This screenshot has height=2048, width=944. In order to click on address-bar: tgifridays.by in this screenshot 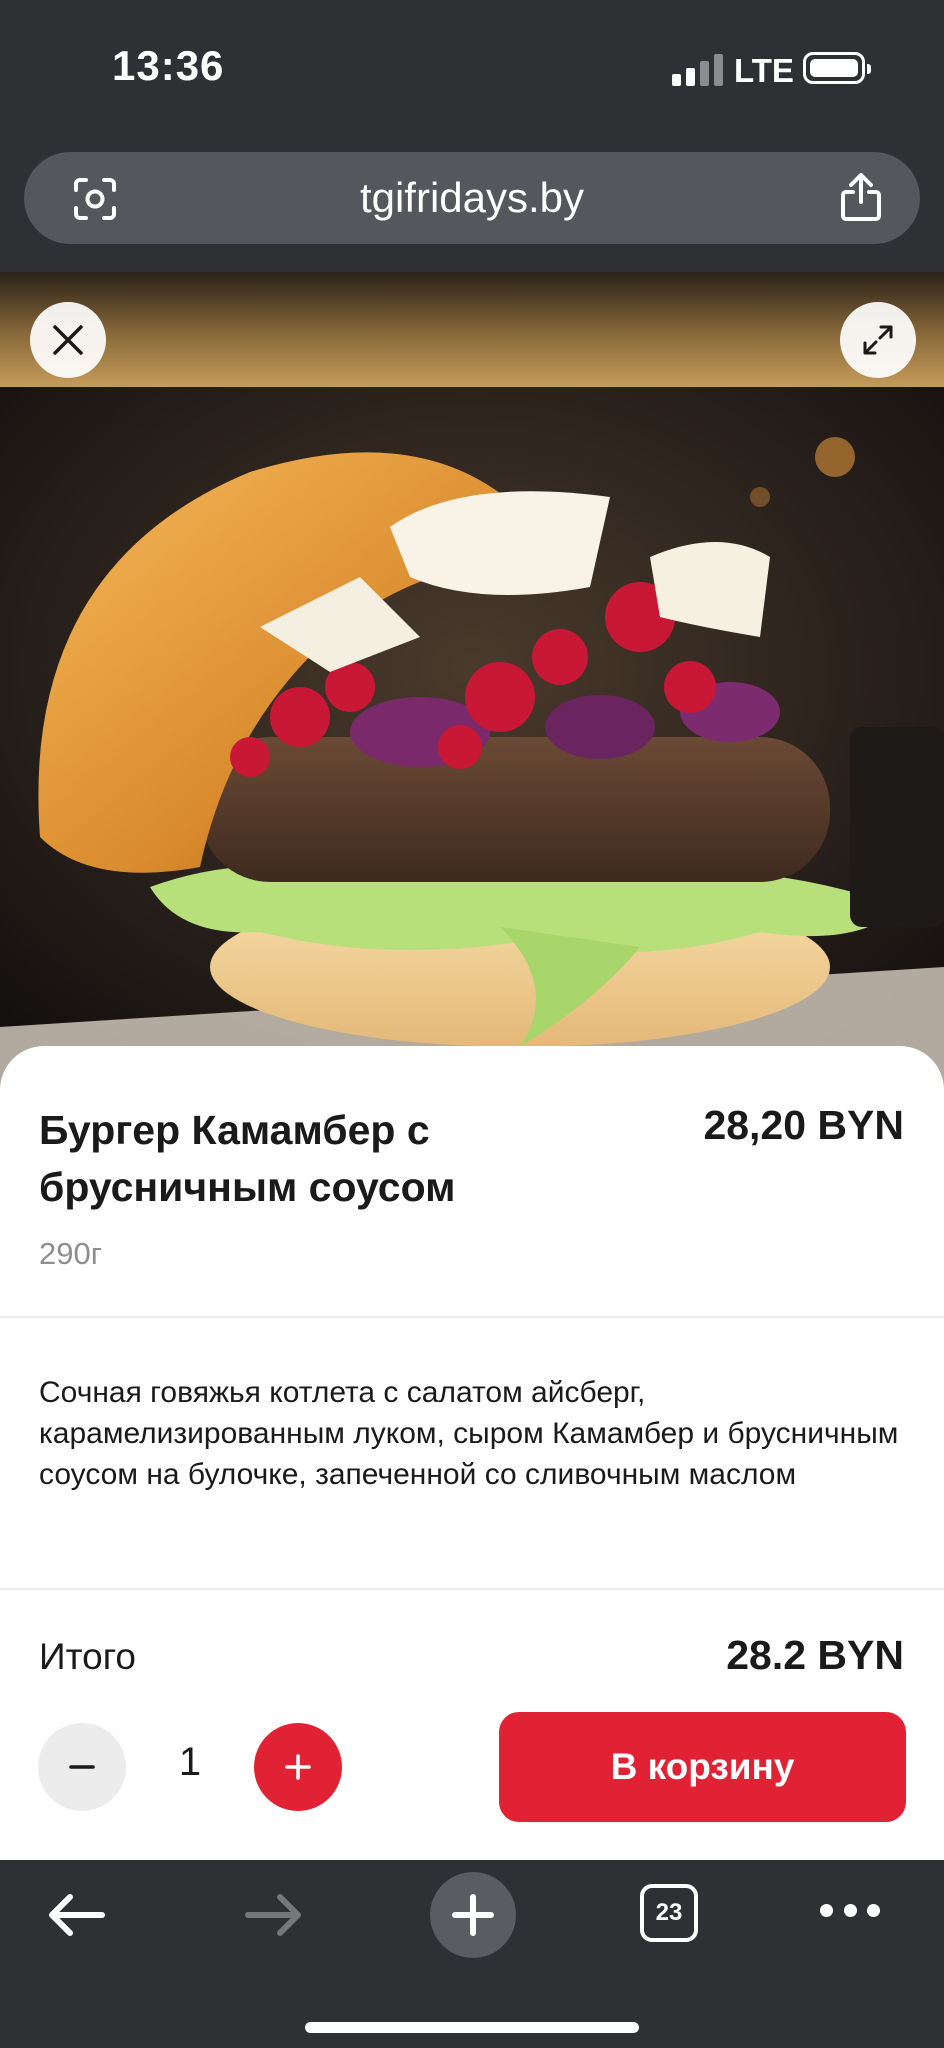, I will do `click(472, 198)`.